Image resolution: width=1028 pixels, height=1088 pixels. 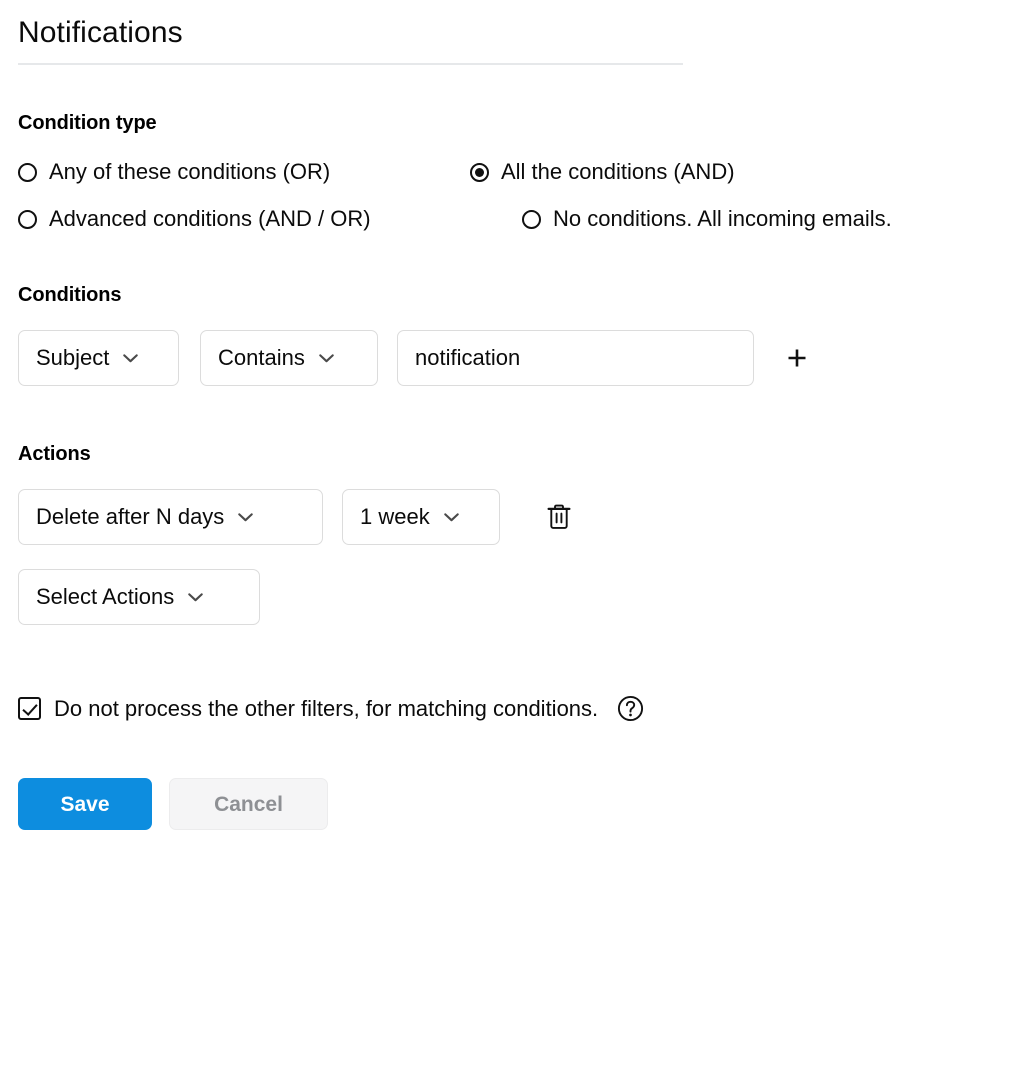 I want to click on action-period-value: 1 week, so click(x=395, y=516).